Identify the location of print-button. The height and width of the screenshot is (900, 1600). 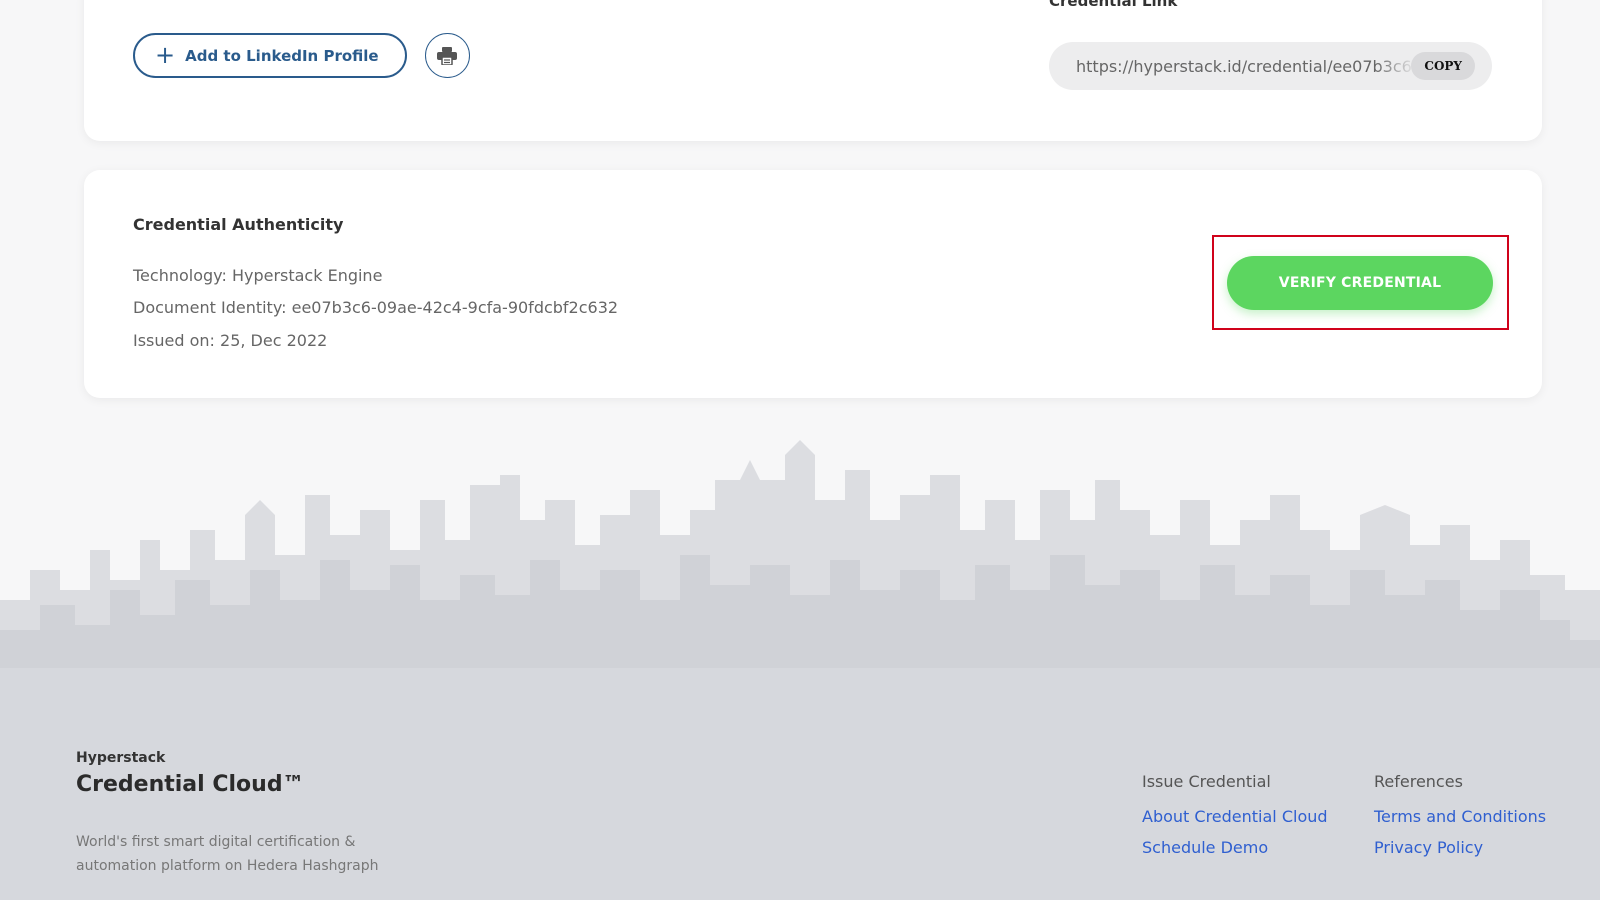
(447, 55).